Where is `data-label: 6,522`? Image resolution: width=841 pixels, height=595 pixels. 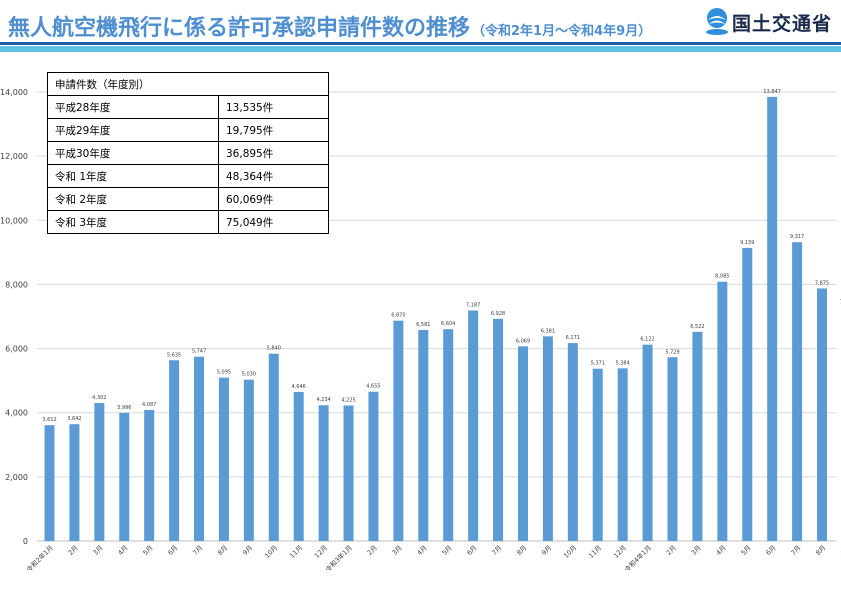 data-label: 6,522 is located at coordinates (697, 327).